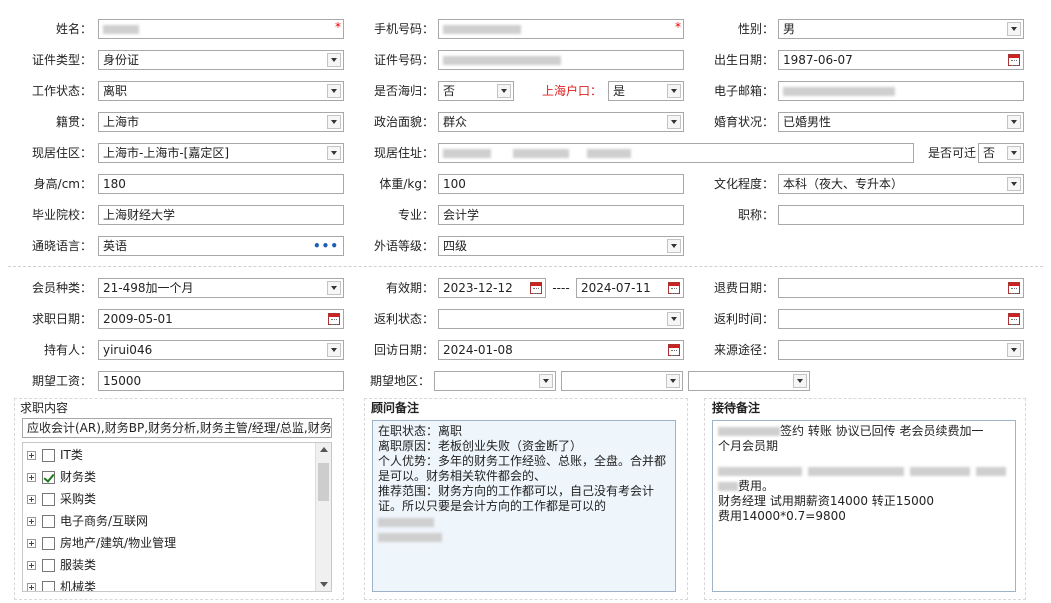  What do you see at coordinates (492, 288) in the screenshot?
I see `validity-start-input: 2023-12-12` at bounding box center [492, 288].